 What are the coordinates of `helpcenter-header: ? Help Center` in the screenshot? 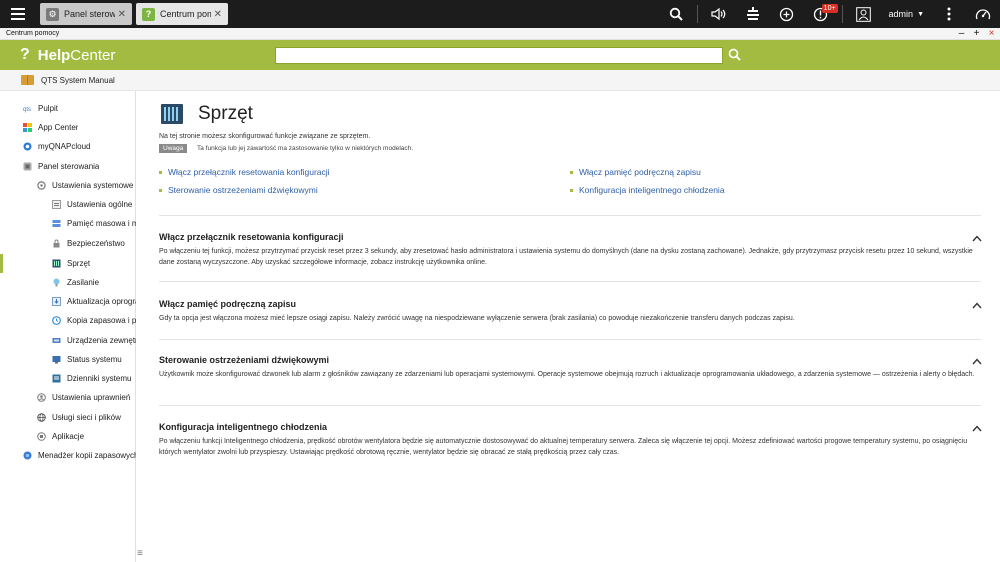 It's located at (500, 55).